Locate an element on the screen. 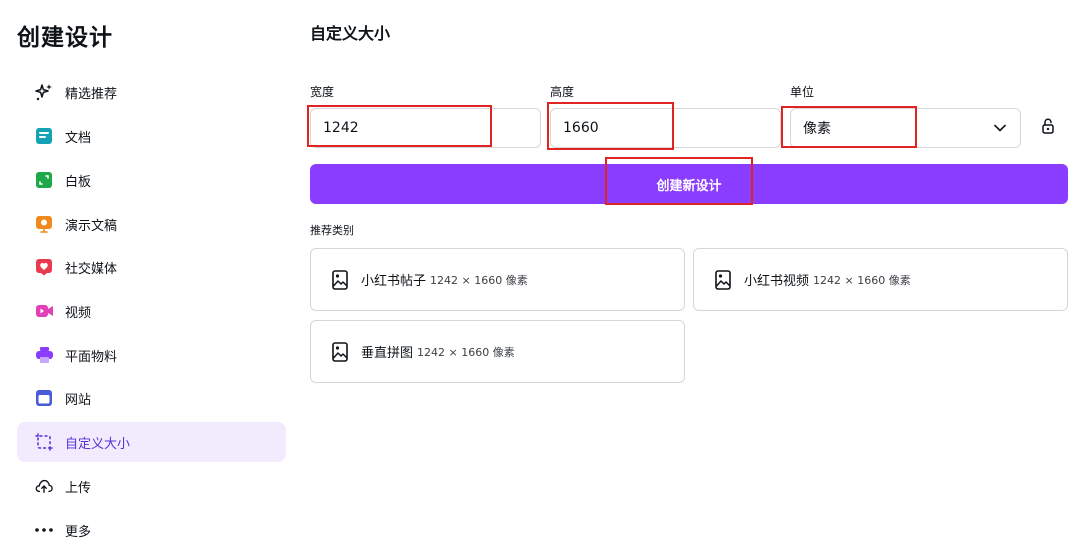 This screenshot has height=554, width=1080. sidebar-item-whiteboard: 白板 is located at coordinates (151, 180).